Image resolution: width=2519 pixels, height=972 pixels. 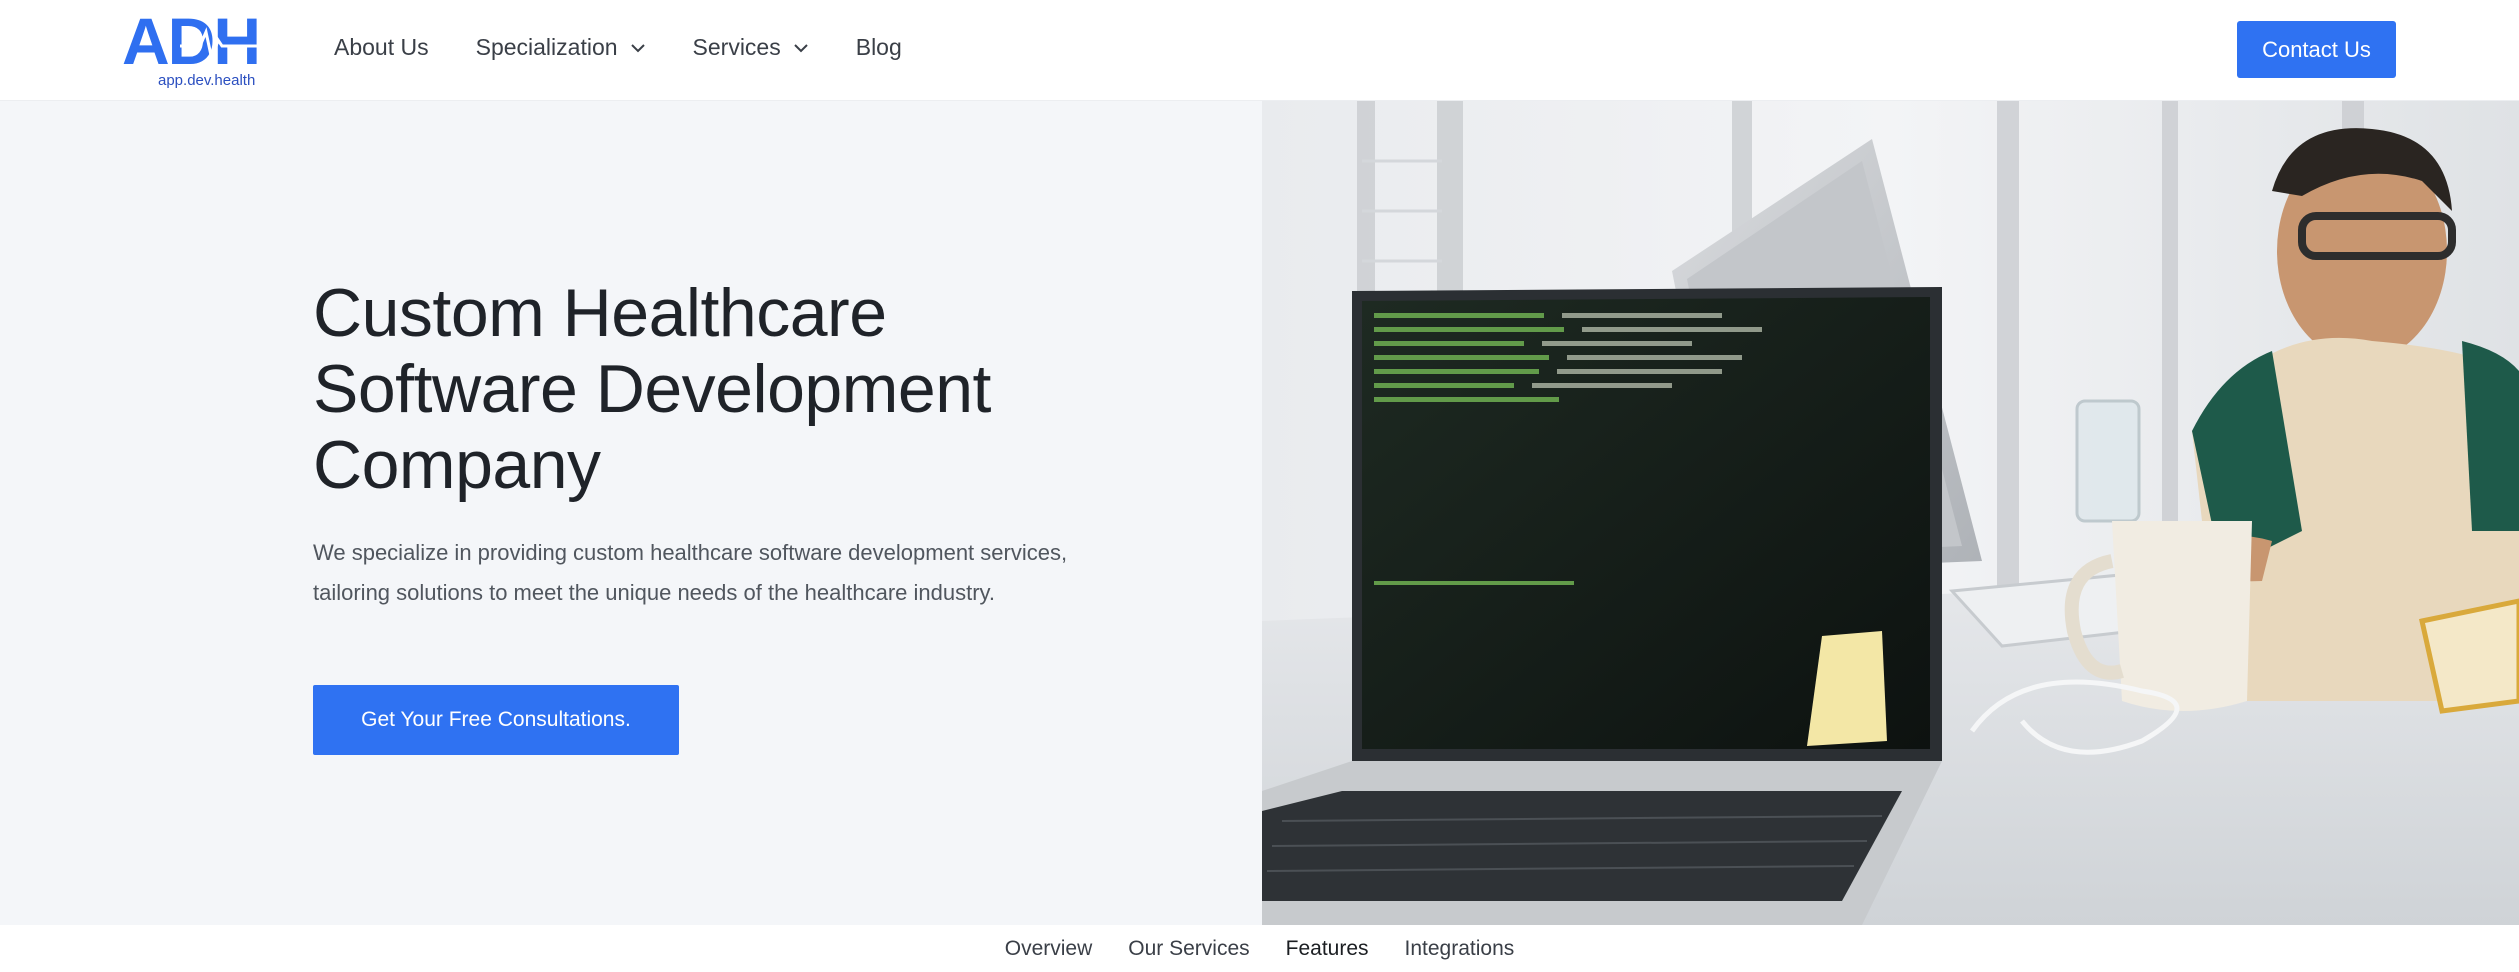 What do you see at coordinates (1188, 949) in the screenshot?
I see `subnav-our-services: Our Services` at bounding box center [1188, 949].